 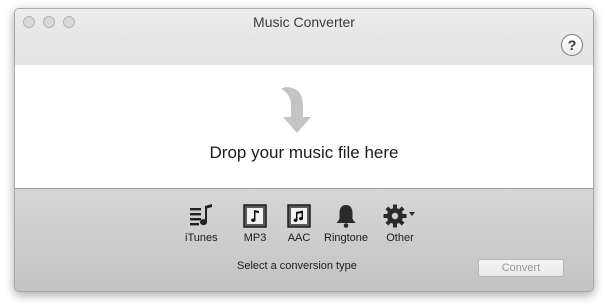 I want to click on type-itunes: iTunes, so click(x=201, y=223).